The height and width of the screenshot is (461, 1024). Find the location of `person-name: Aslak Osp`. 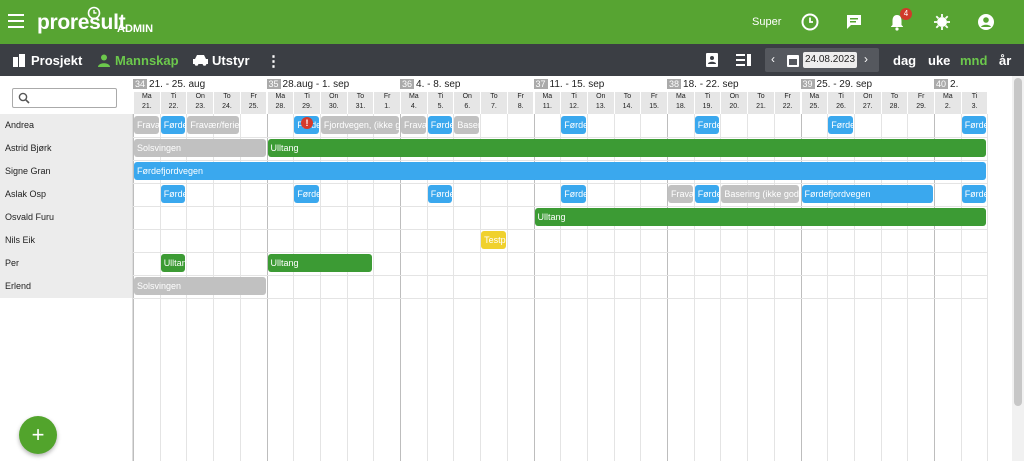

person-name: Aslak Osp is located at coordinates (66, 194).